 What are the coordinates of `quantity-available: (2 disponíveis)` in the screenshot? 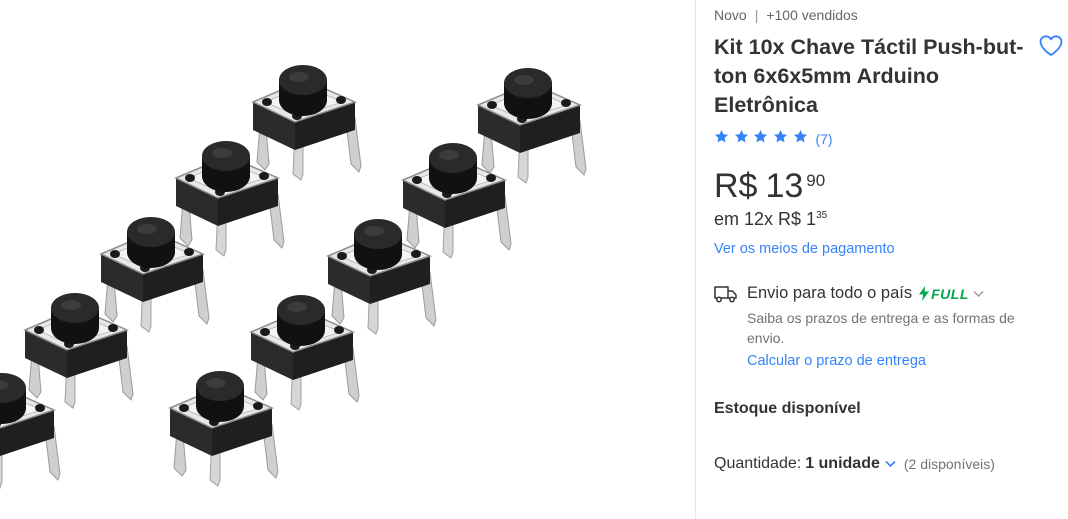 It's located at (949, 464).